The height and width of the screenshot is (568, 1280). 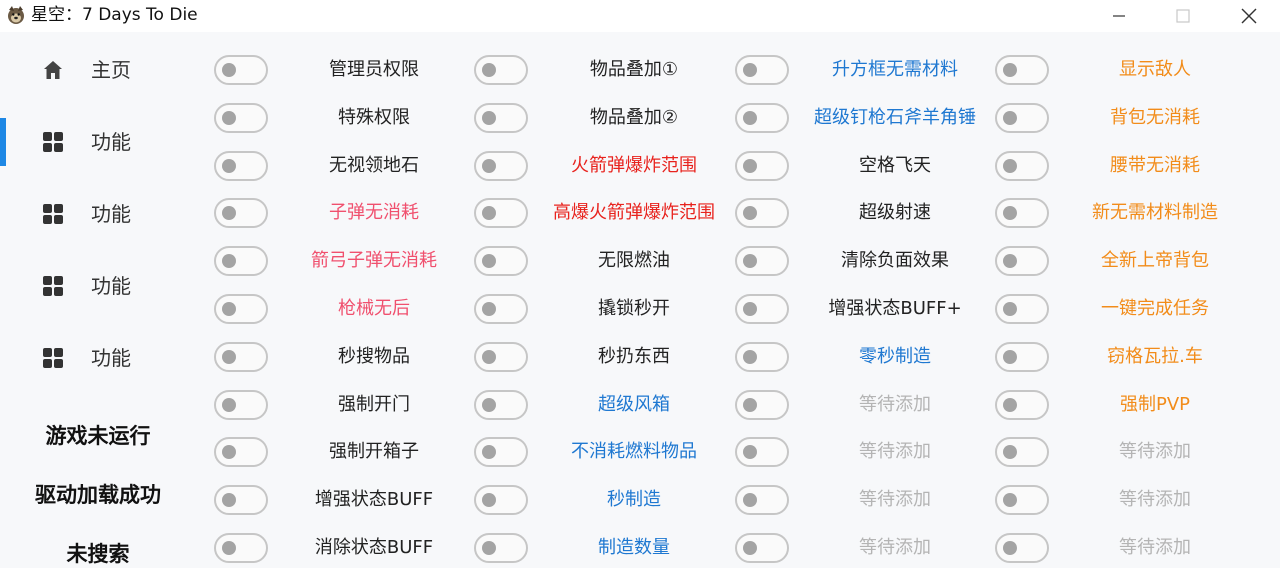 I want to click on feature-item: 高爆火箭弹爆炸范围, so click(x=605, y=213).